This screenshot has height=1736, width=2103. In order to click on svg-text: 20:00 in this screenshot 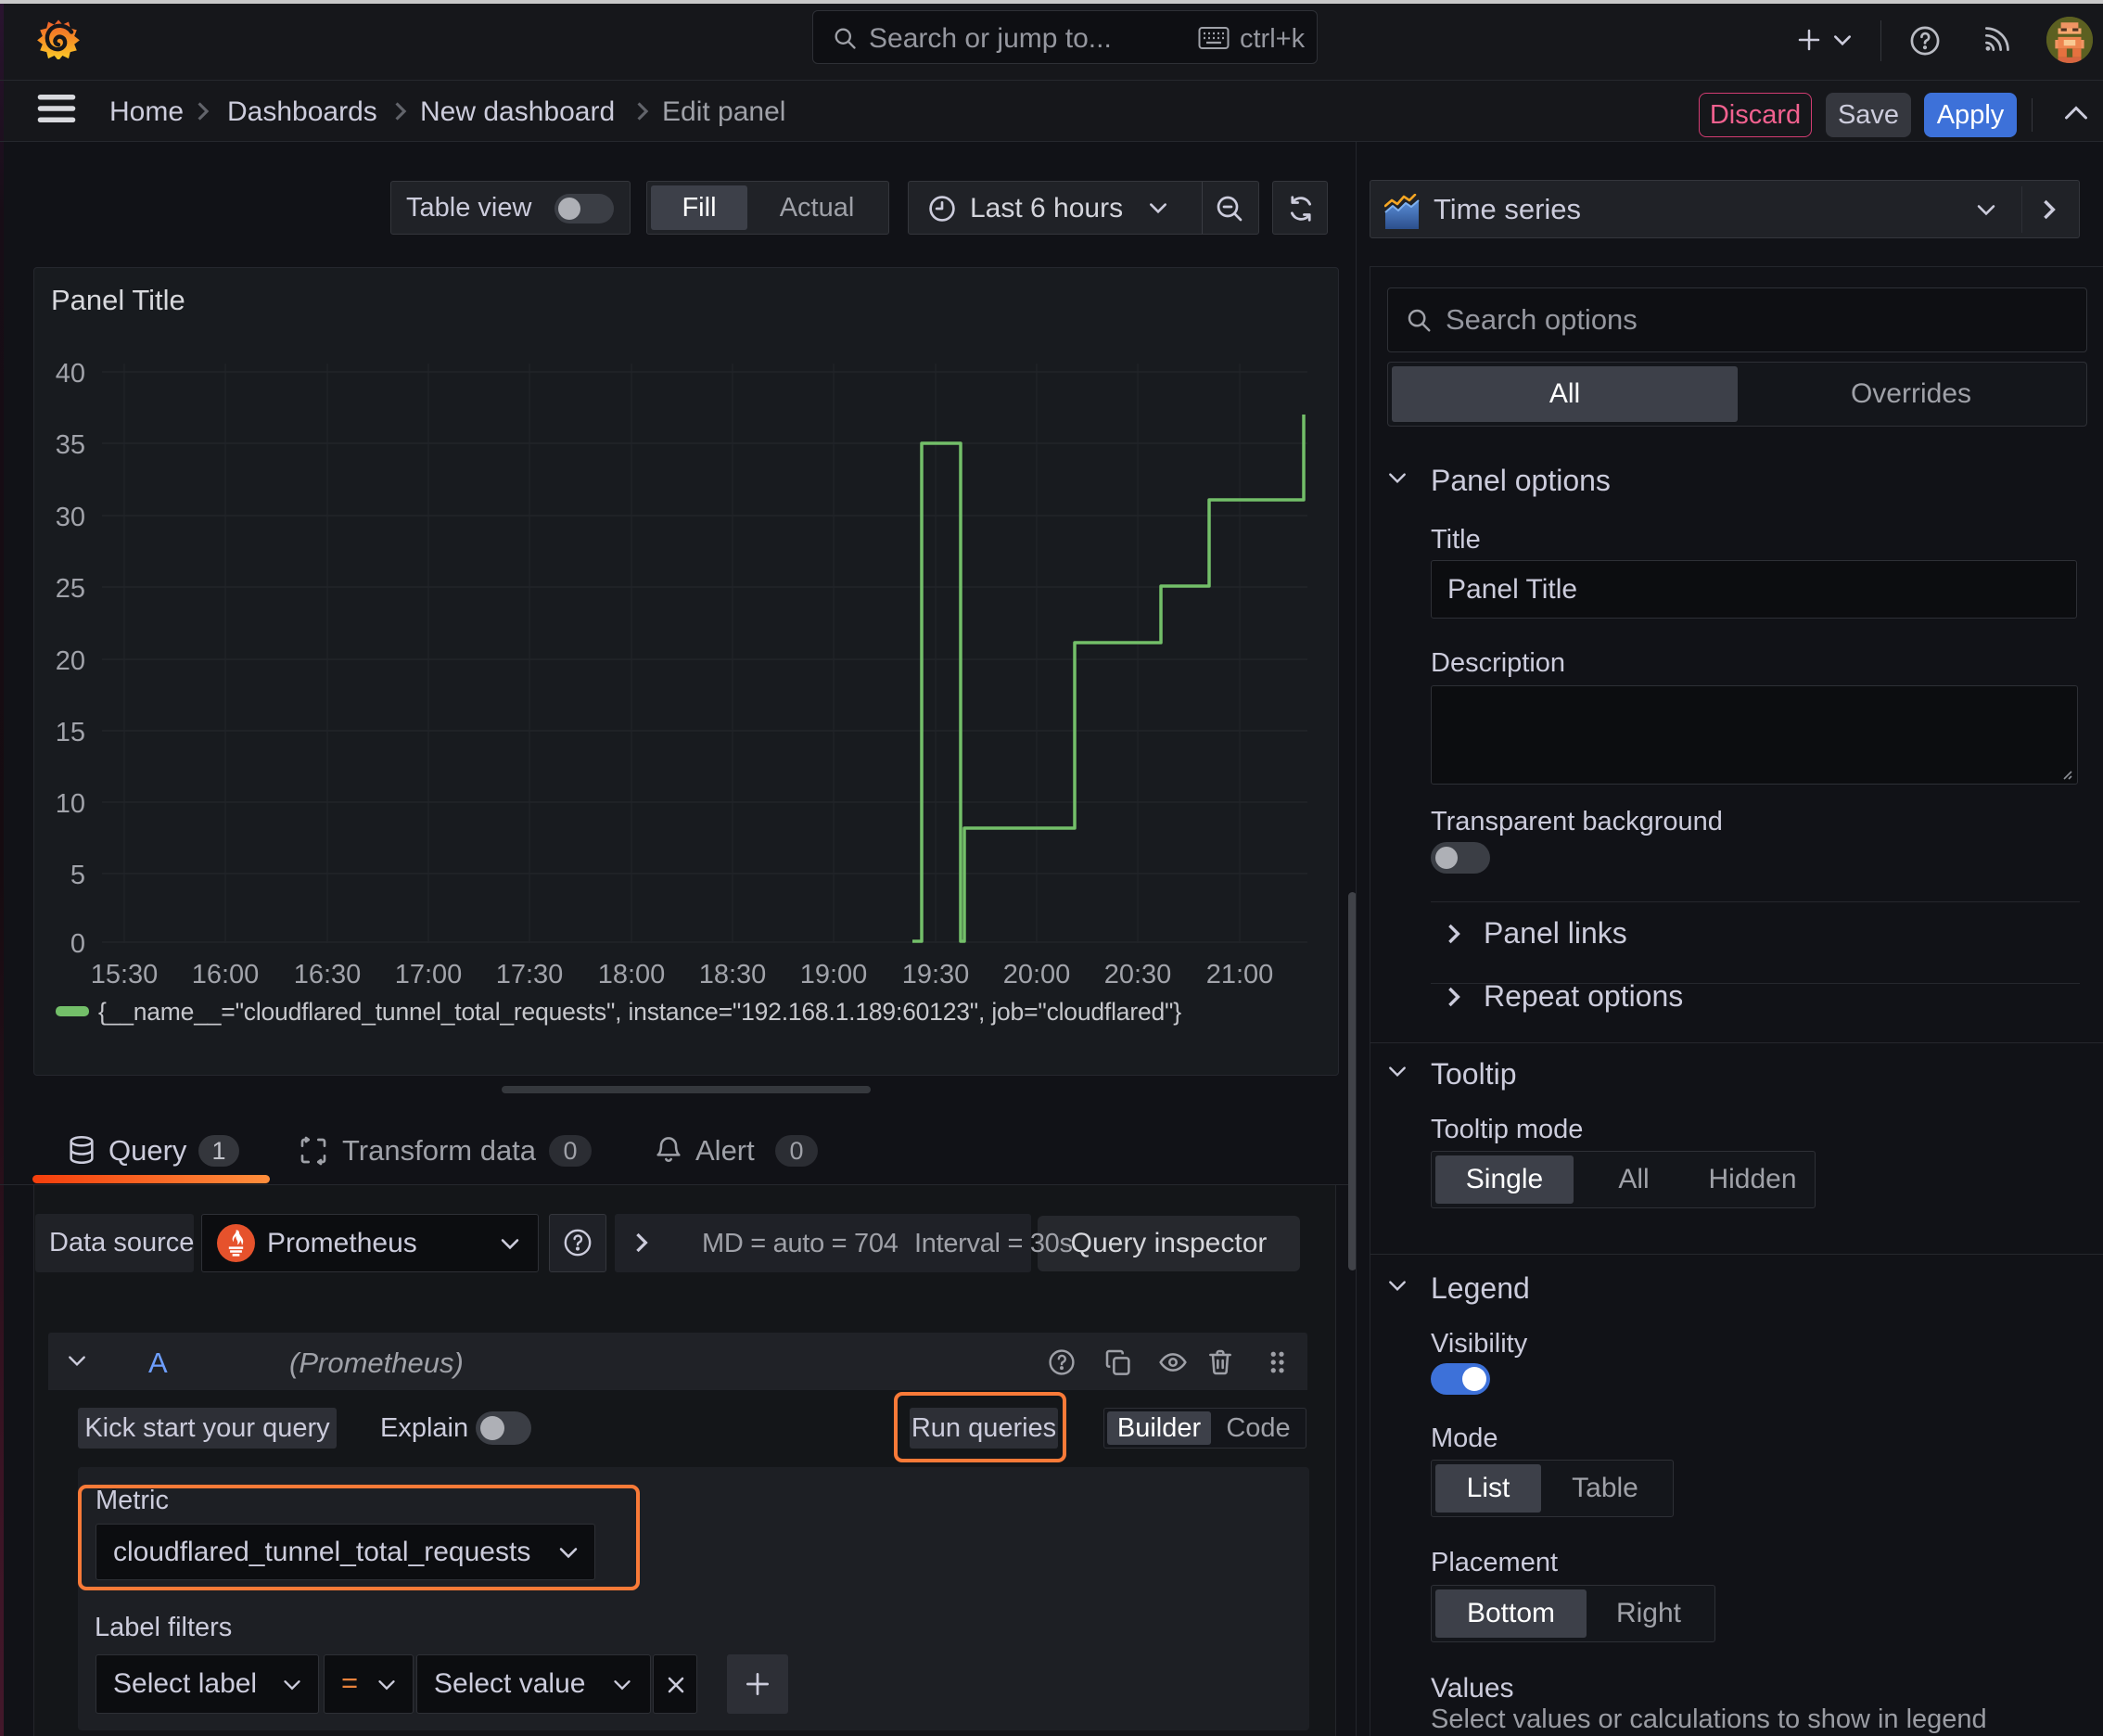, I will do `click(1037, 974)`.